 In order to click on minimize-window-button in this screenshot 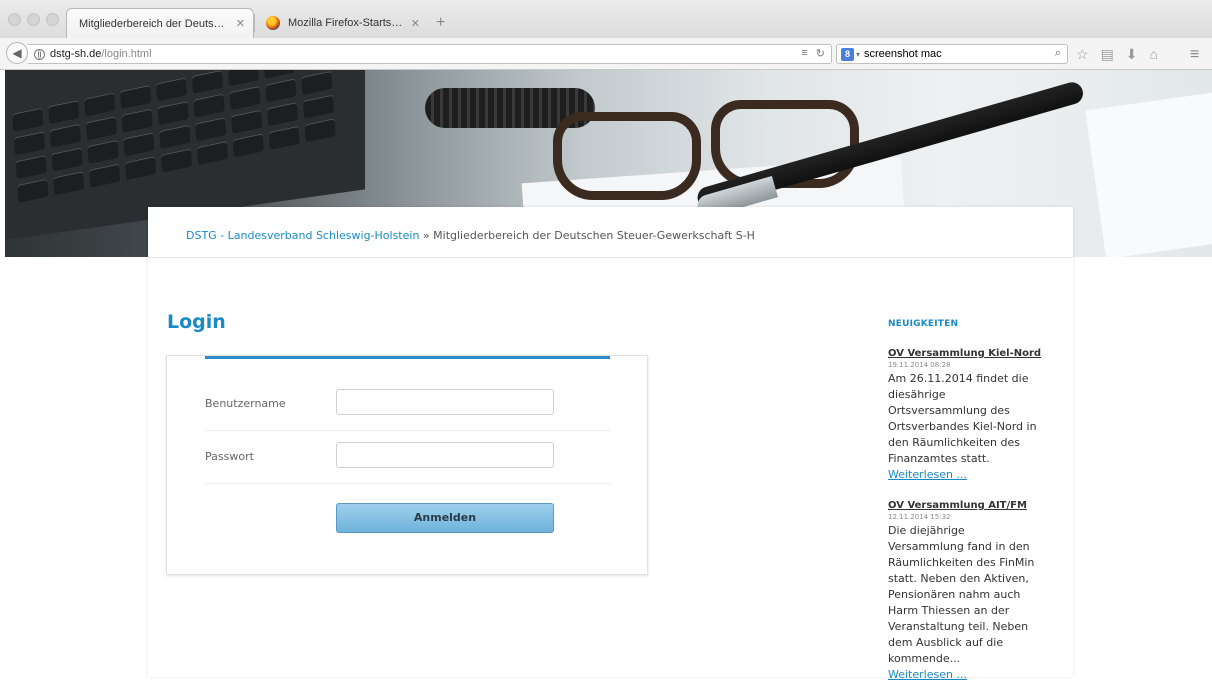, I will do `click(33, 19)`.